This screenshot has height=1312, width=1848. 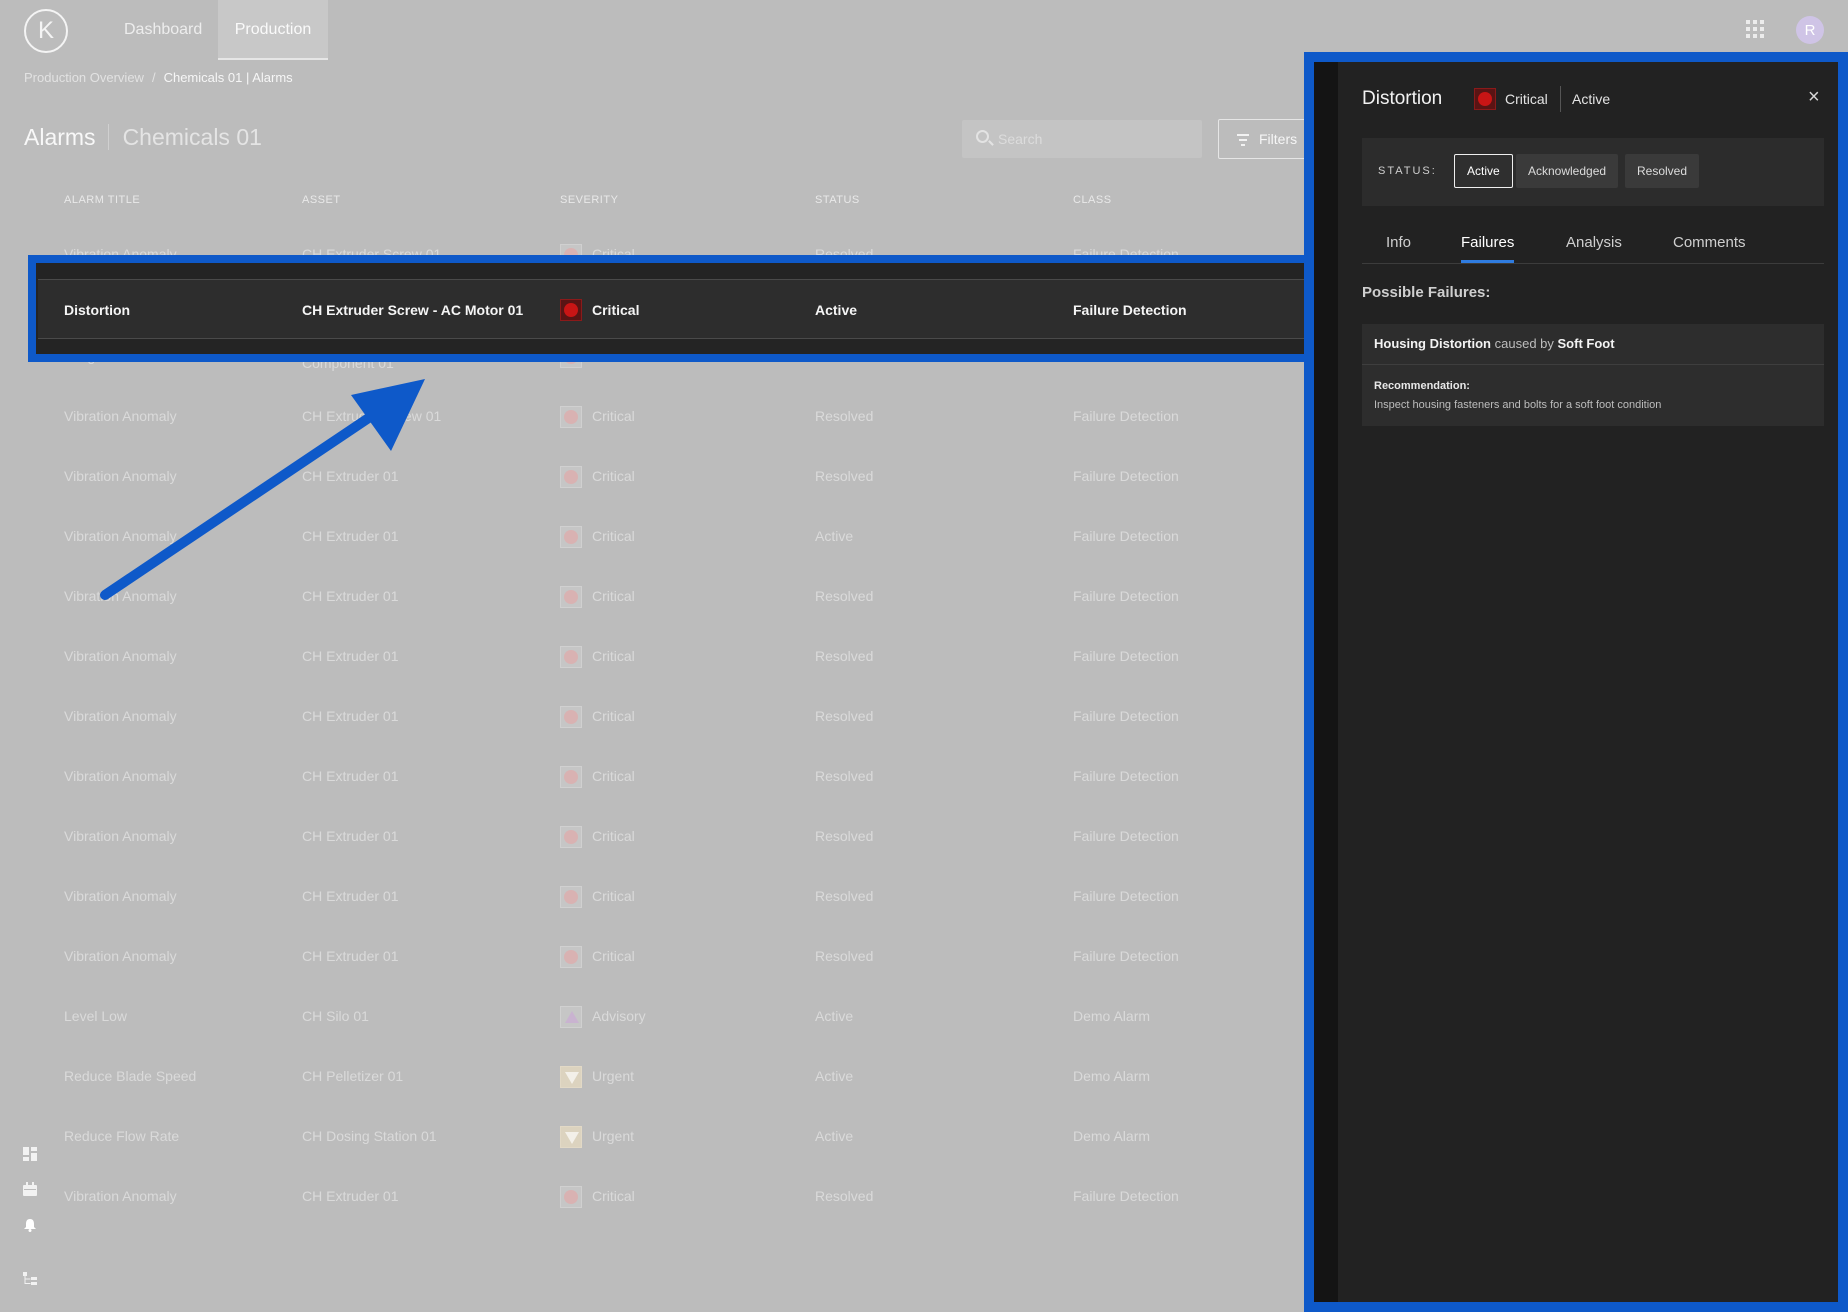 I want to click on dashboard-icon, so click(x=30, y=1154).